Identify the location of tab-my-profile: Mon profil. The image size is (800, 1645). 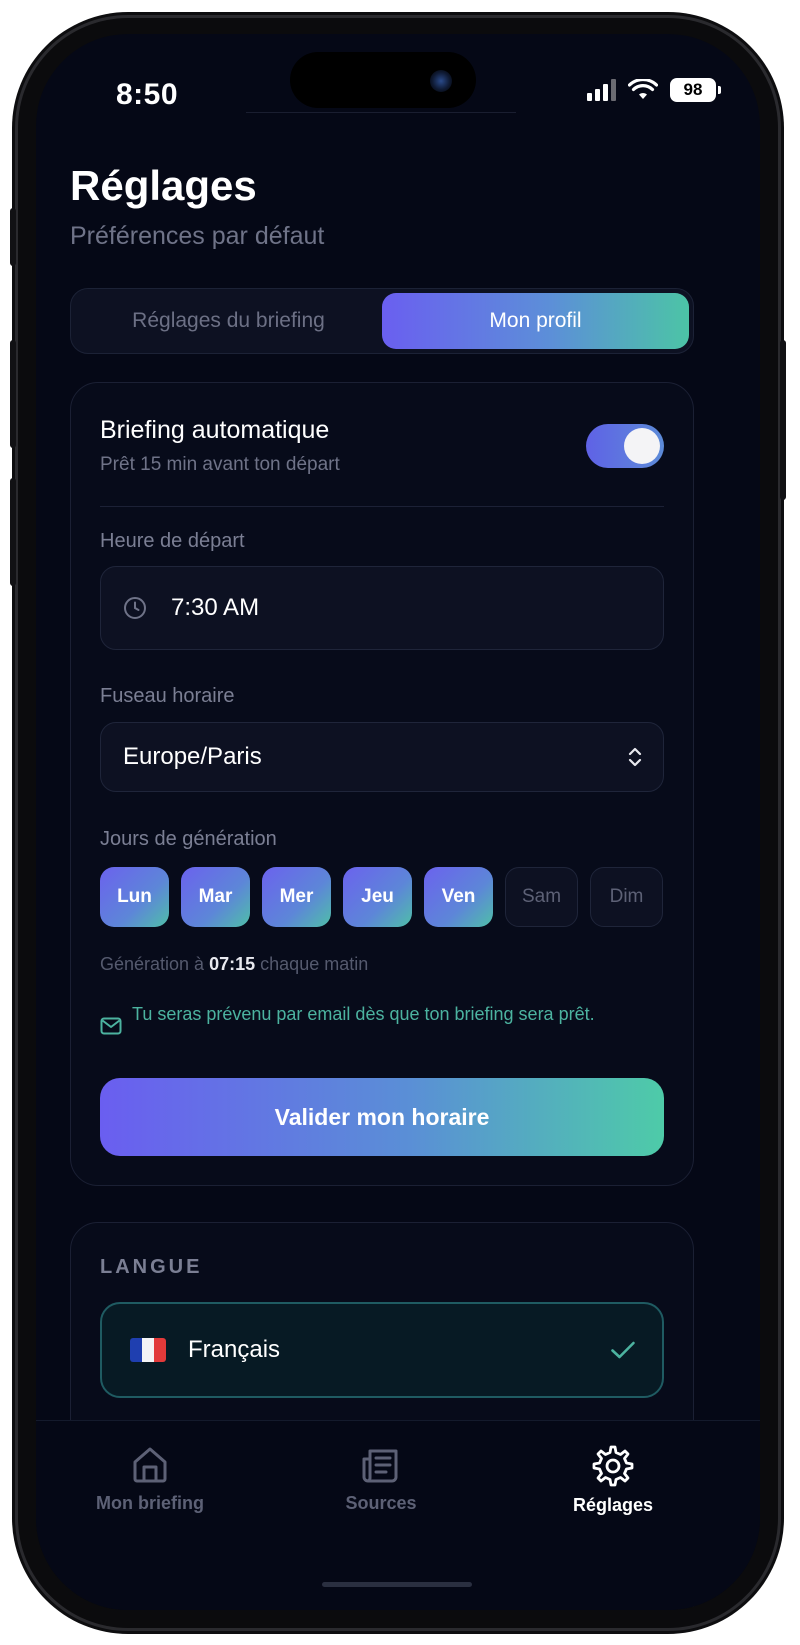
(535, 321).